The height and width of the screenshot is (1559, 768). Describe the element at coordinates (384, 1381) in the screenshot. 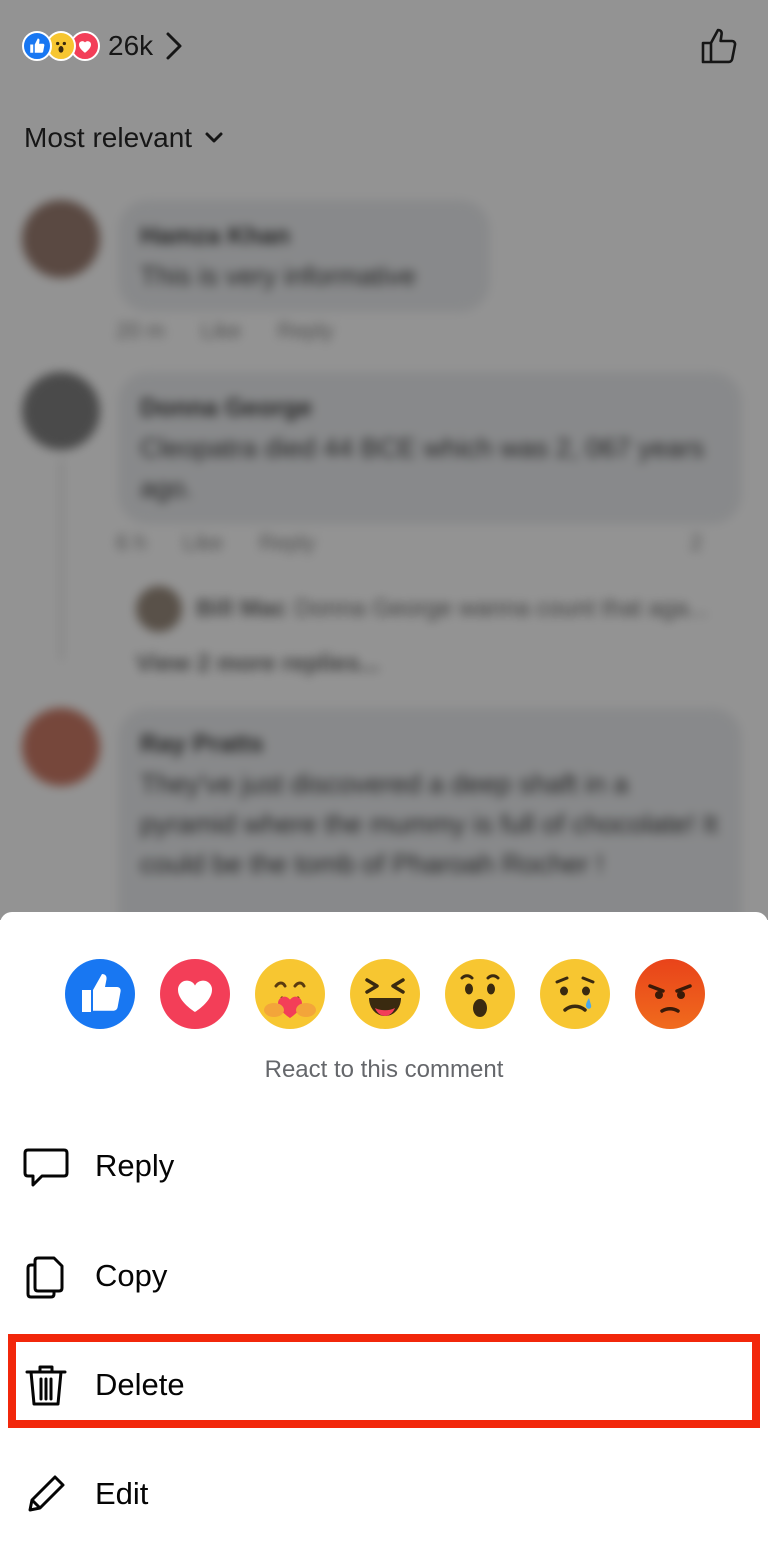

I see `delete-highlight-box` at that location.